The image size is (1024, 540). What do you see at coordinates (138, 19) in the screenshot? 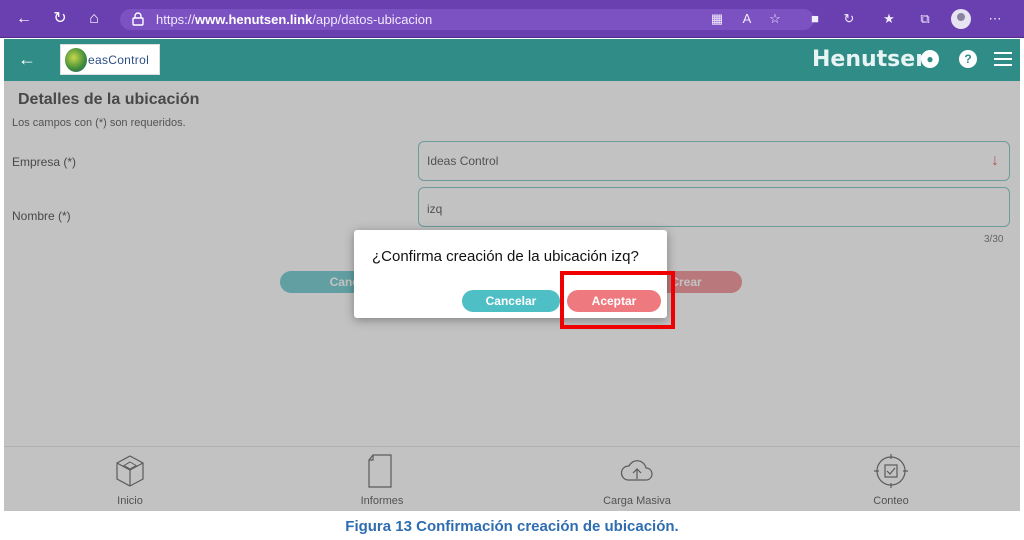
I see `lock-icon` at bounding box center [138, 19].